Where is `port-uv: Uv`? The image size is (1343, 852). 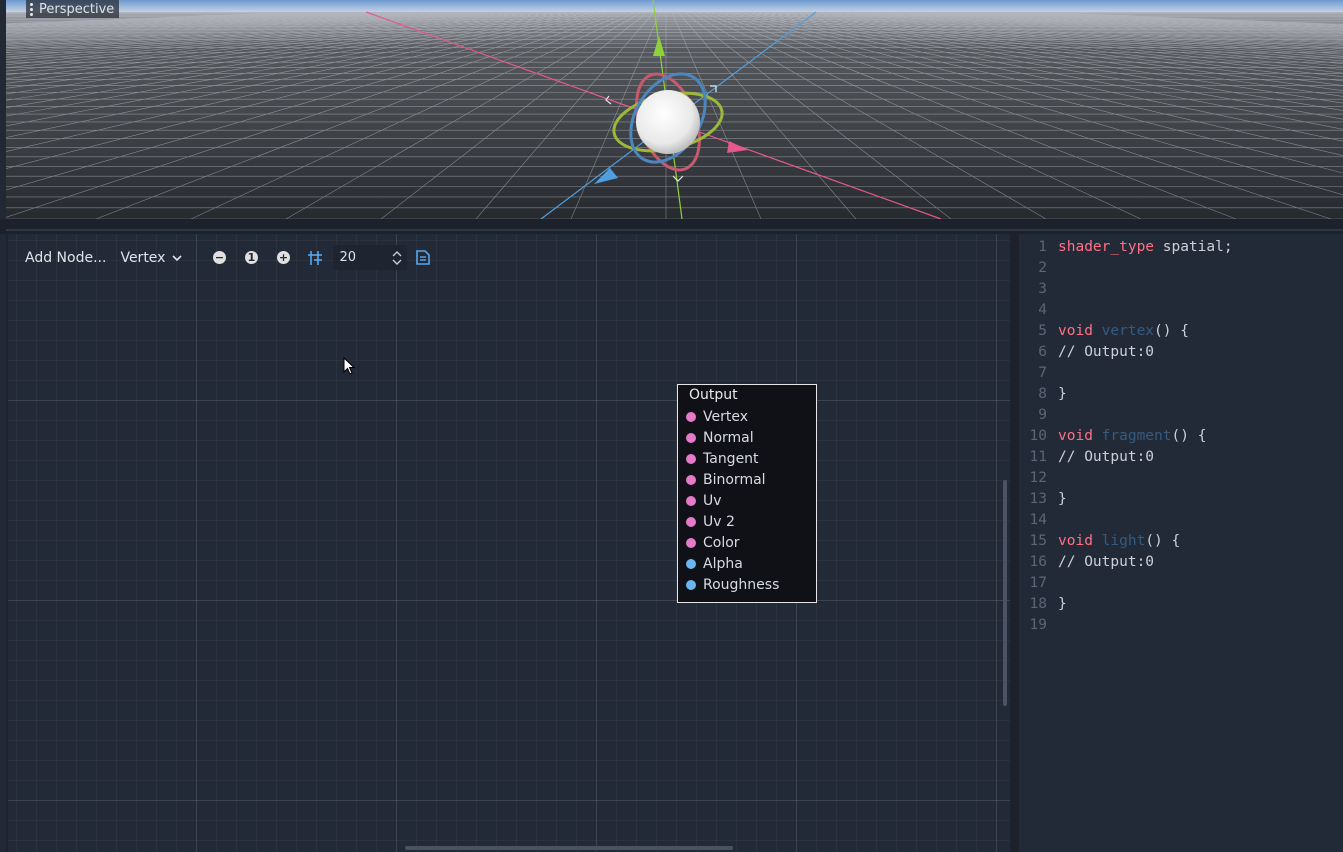
port-uv: Uv is located at coordinates (747, 500).